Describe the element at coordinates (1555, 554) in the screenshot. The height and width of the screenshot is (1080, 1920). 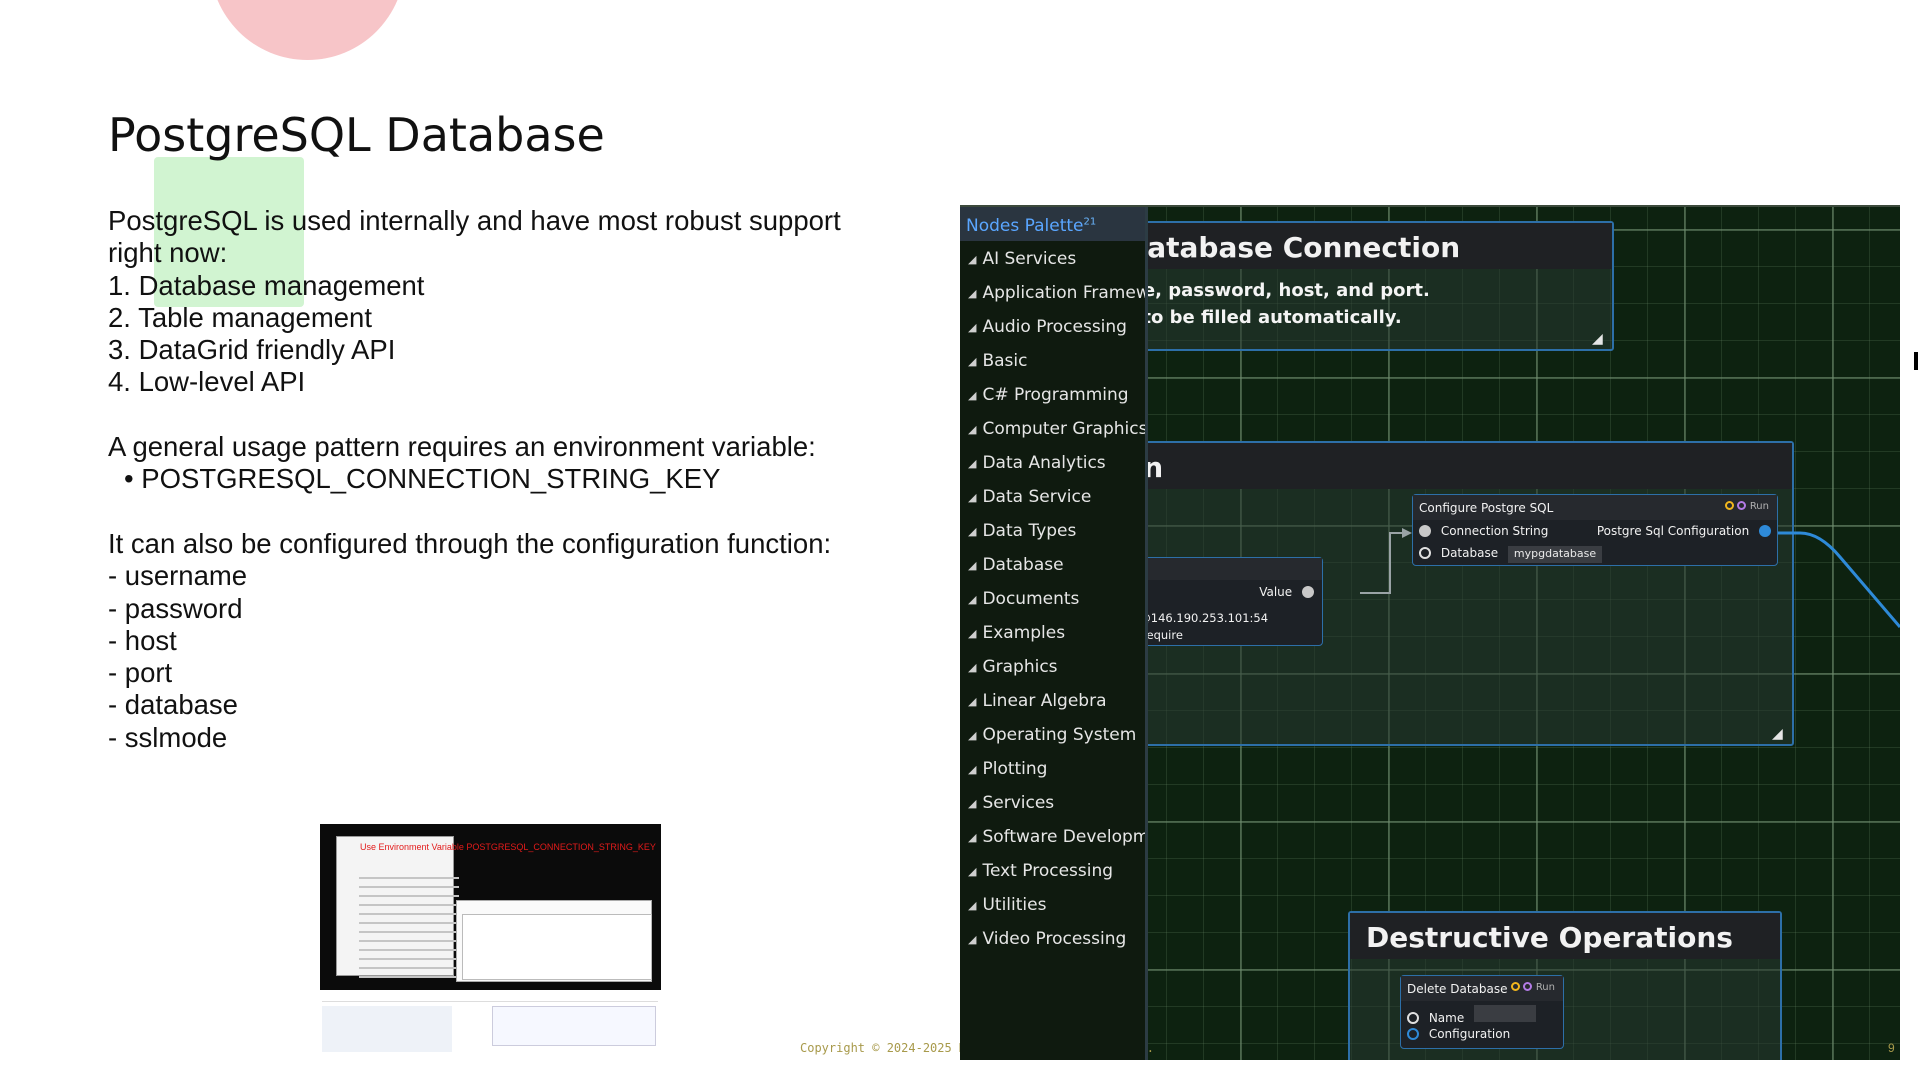
I see `database-field: mypgdatabase` at that location.